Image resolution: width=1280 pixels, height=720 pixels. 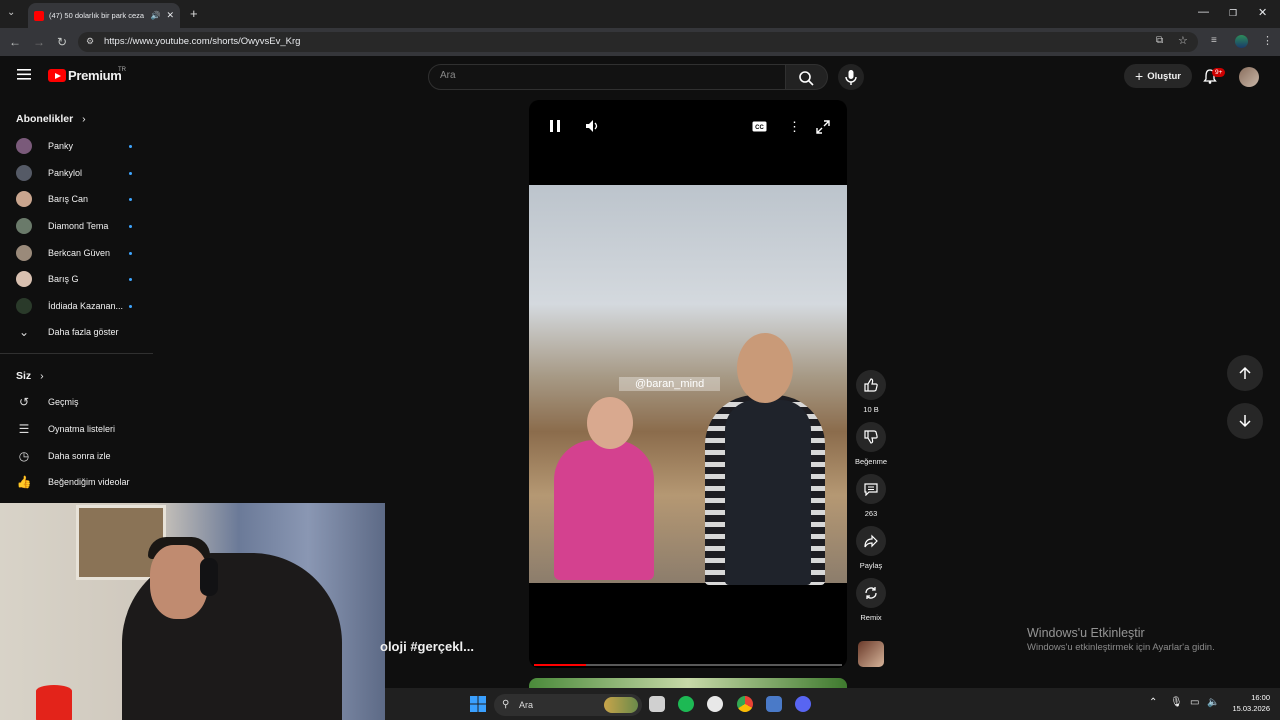 I want to click on sound-source-avatar, so click(x=871, y=654).